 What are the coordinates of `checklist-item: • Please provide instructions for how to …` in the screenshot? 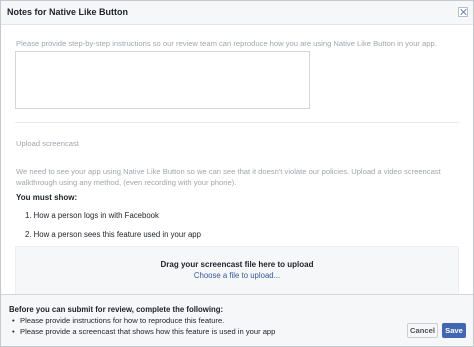 It's located at (118, 320).